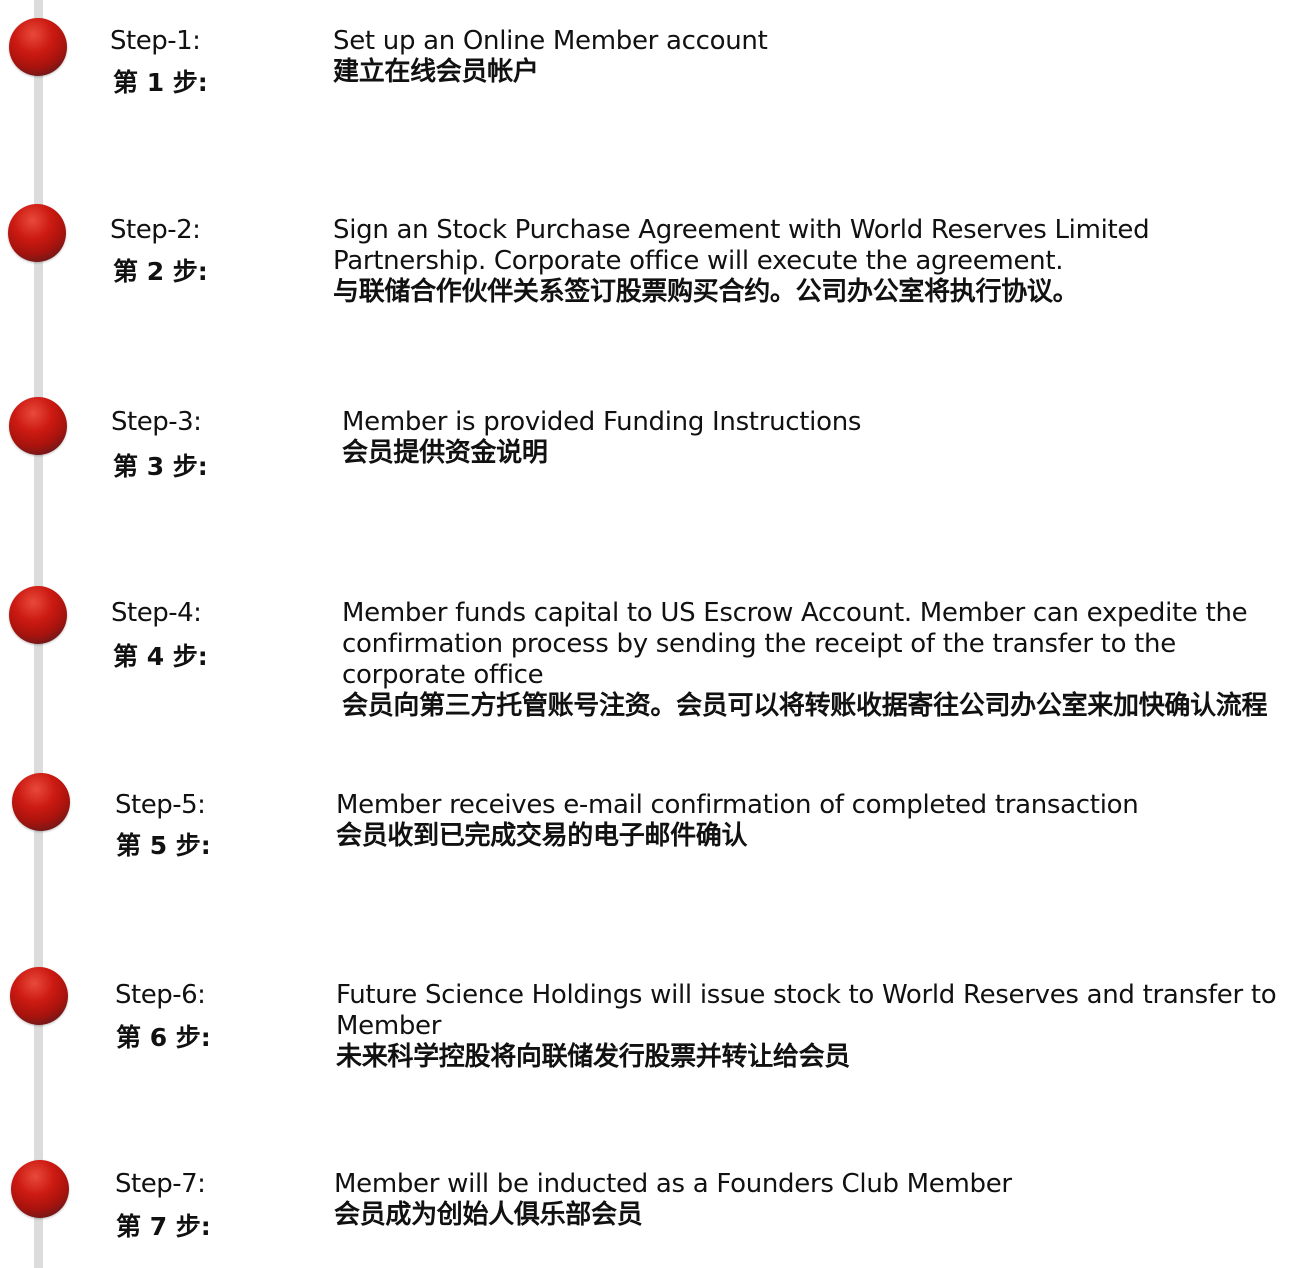  What do you see at coordinates (602, 422) in the screenshot?
I see `step-description-en: Member is provided Funding Instructions` at bounding box center [602, 422].